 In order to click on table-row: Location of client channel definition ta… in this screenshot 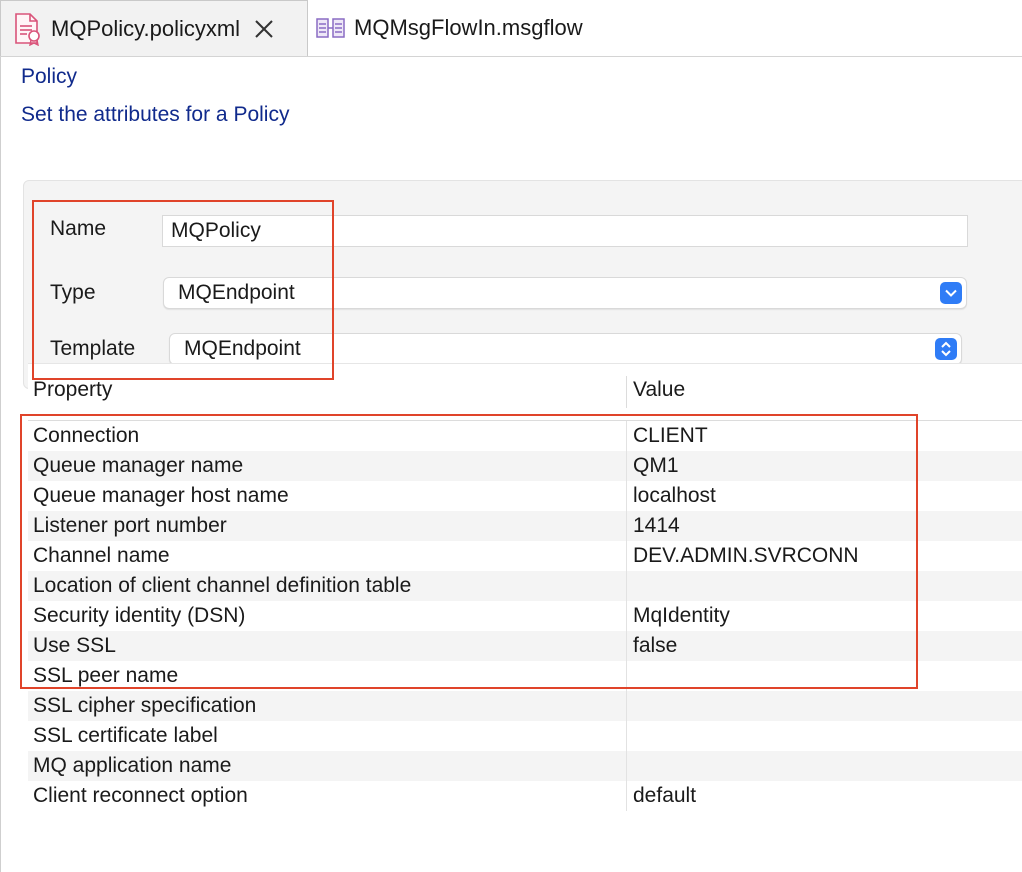, I will do `click(525, 586)`.